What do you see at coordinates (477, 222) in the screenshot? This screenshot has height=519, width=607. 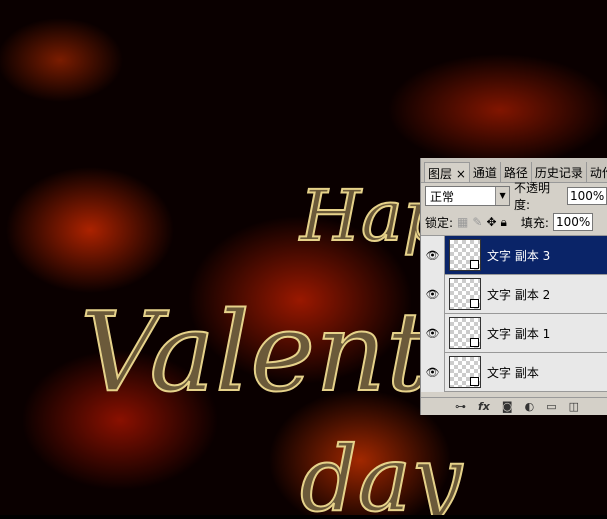 I see `lock-paint-icon: ✎` at bounding box center [477, 222].